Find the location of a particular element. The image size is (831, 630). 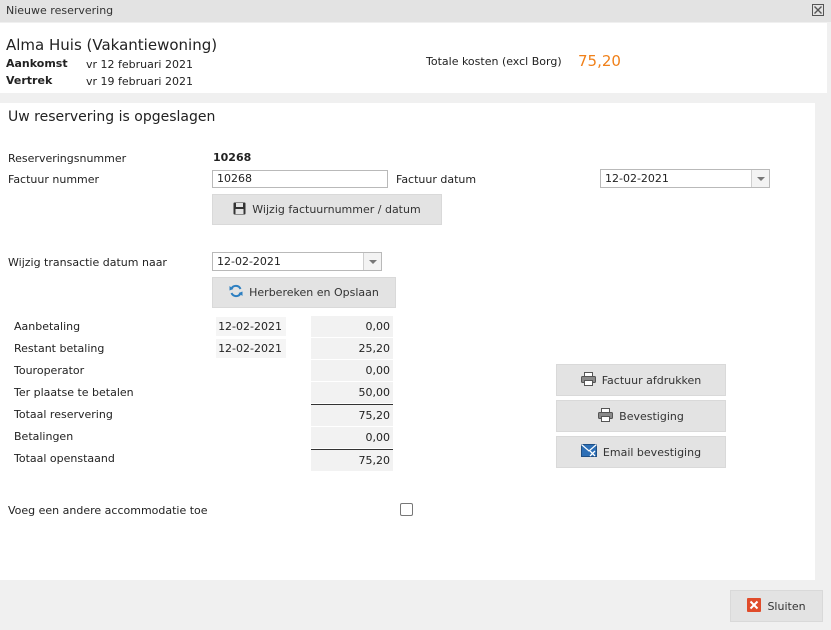

arrival-value: vr 12 februari 2021 is located at coordinates (139, 64).